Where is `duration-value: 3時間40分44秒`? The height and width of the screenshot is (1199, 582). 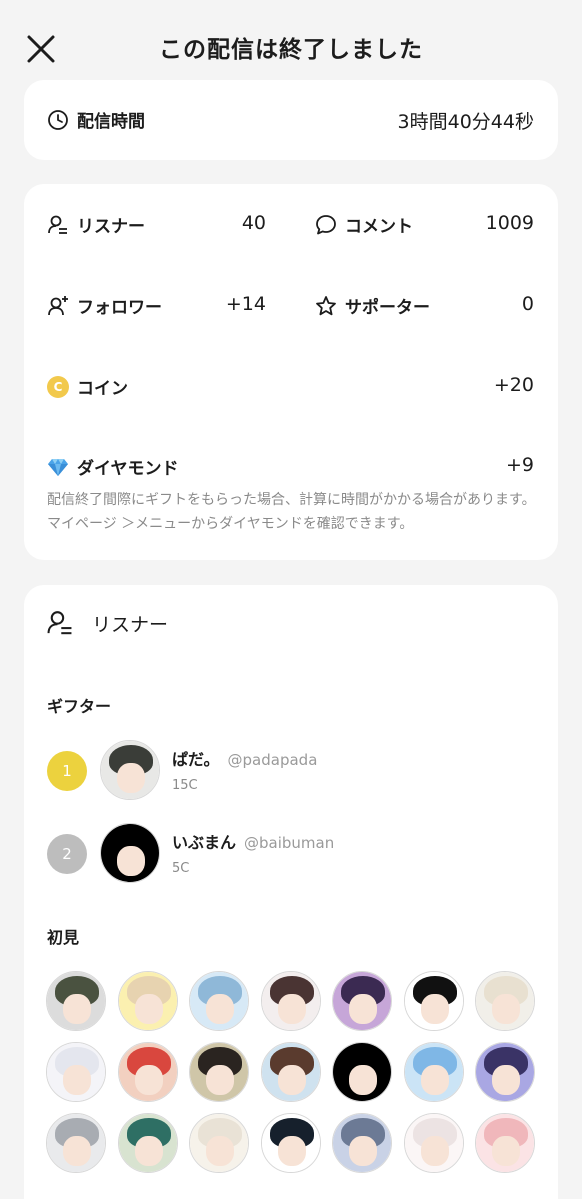
duration-value: 3時間40分44秒 is located at coordinates (465, 122).